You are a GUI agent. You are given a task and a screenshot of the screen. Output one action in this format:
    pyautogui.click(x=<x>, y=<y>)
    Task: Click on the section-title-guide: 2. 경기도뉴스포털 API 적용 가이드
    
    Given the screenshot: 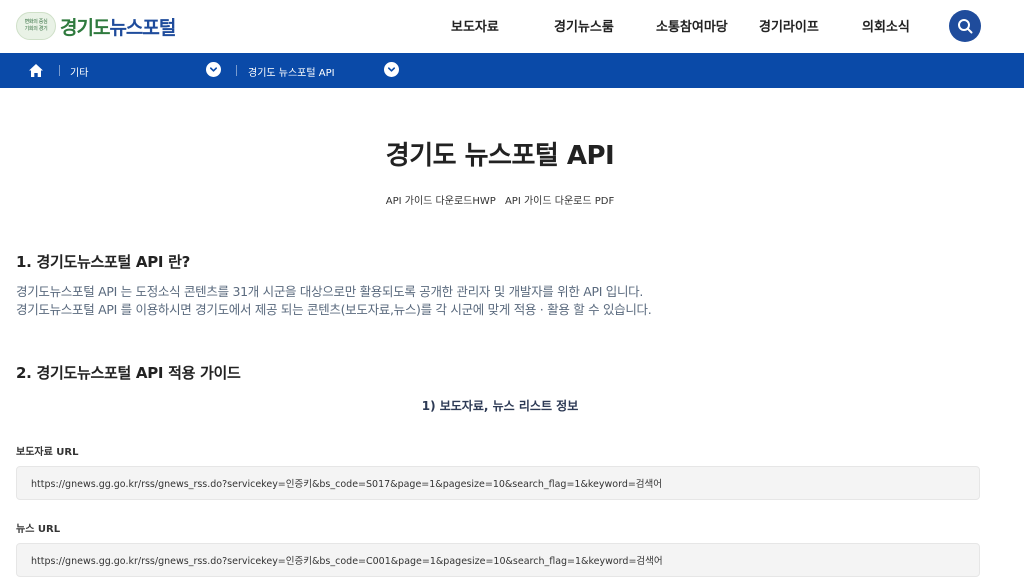 What is the action you would take?
    pyautogui.click(x=128, y=373)
    